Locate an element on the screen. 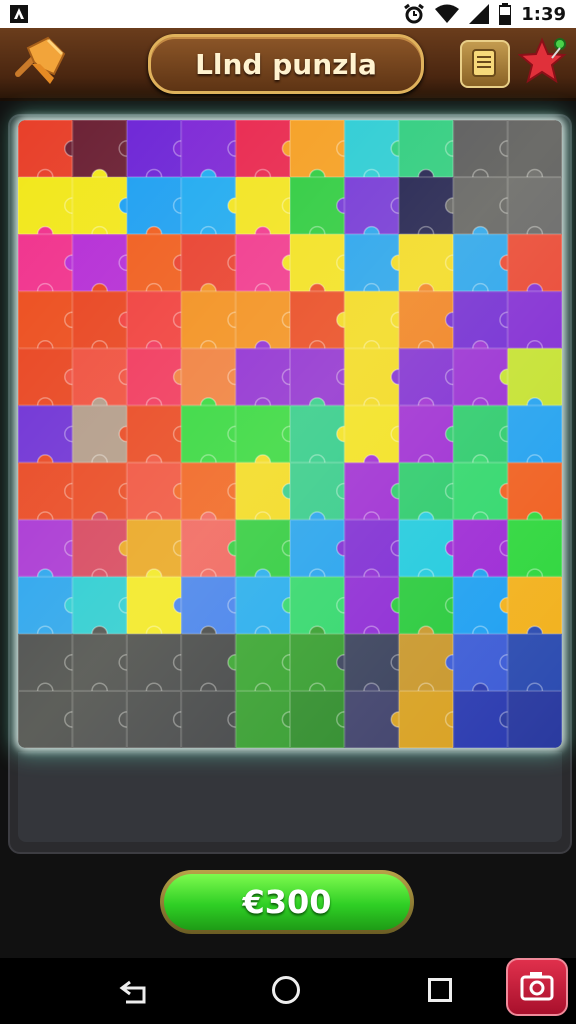  notes-button is located at coordinates (485, 64).